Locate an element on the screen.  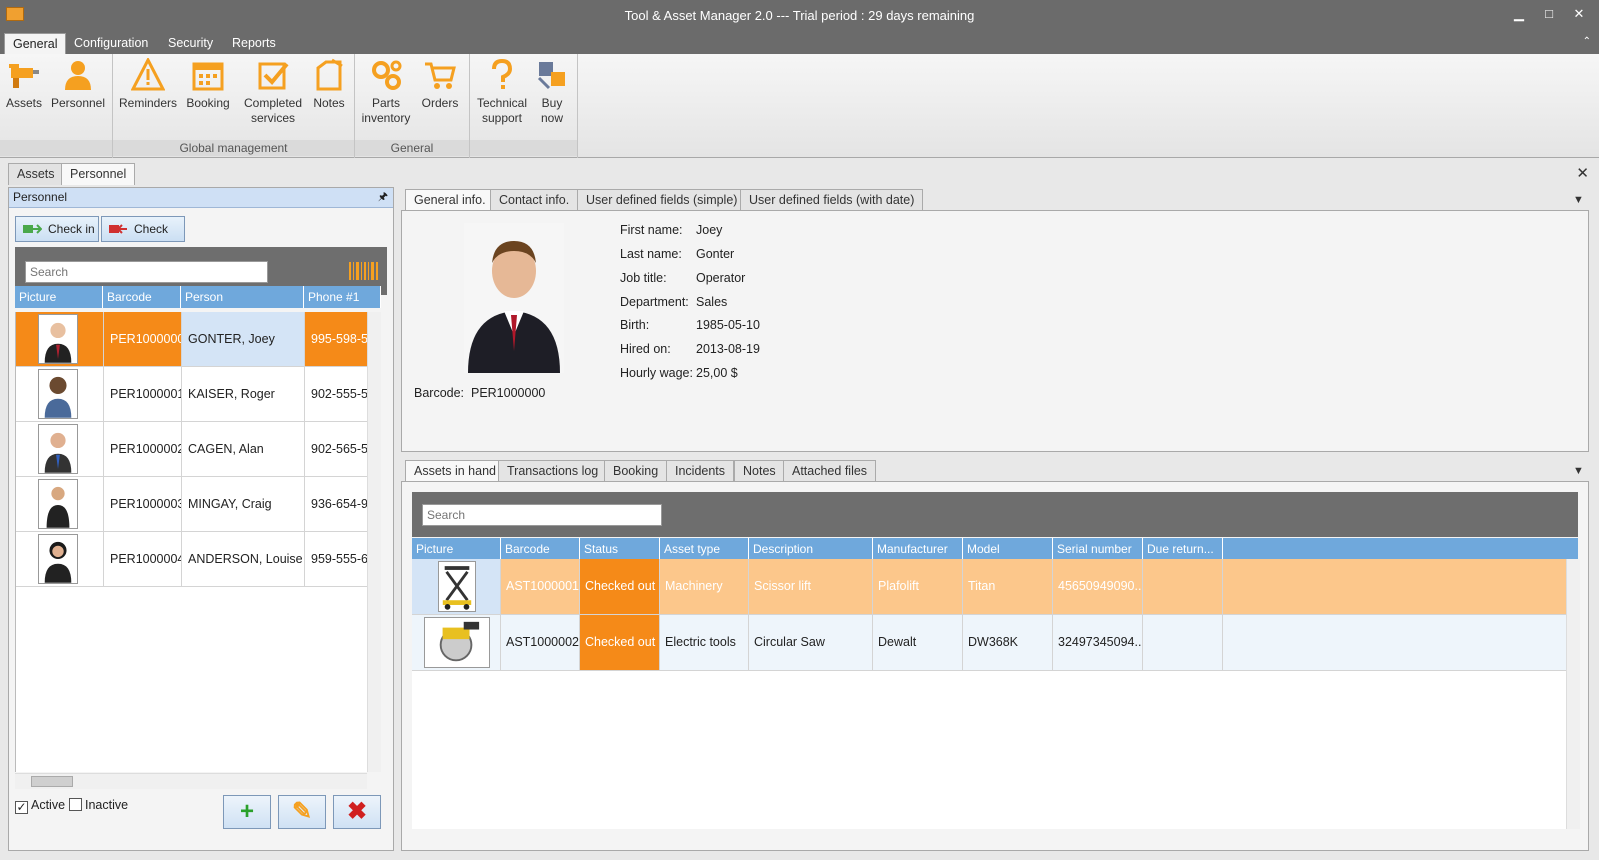
field-hired-on: Hired on: 2013-08-19 is located at coordinates (690, 349).